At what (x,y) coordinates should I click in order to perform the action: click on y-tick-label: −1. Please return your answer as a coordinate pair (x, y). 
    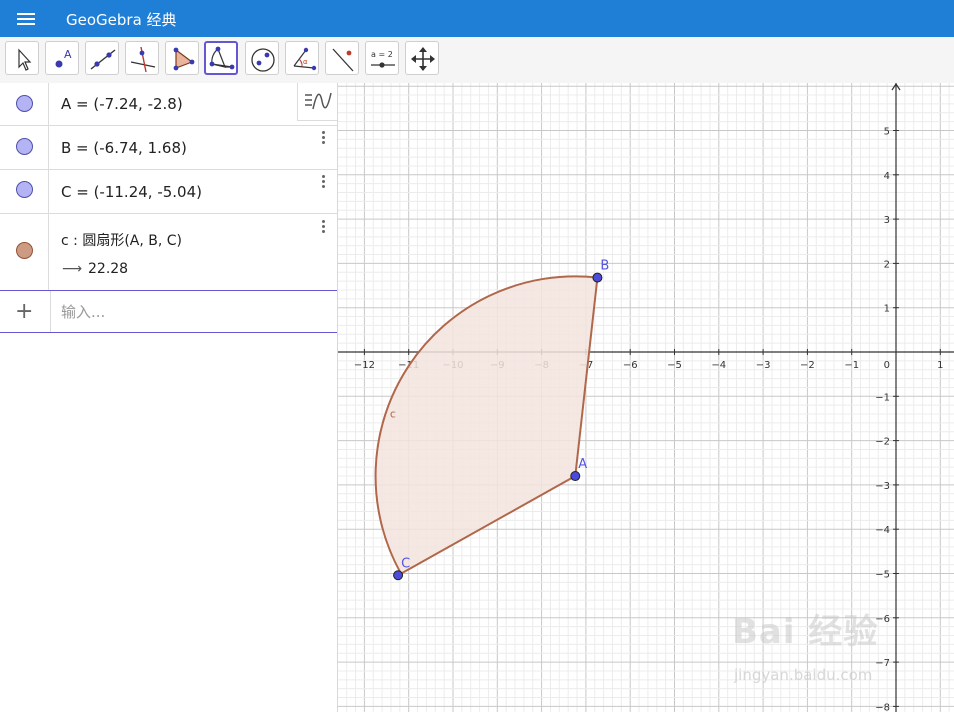
    Looking at the image, I should click on (882, 397).